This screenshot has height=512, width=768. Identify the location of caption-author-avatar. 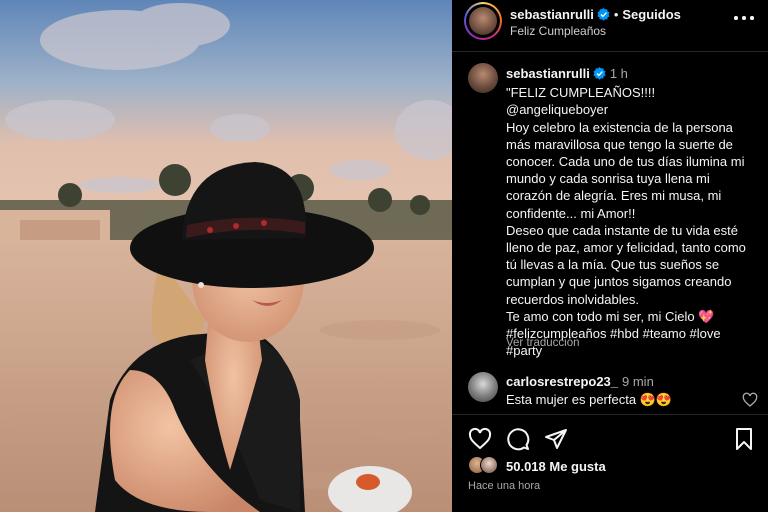
(483, 78).